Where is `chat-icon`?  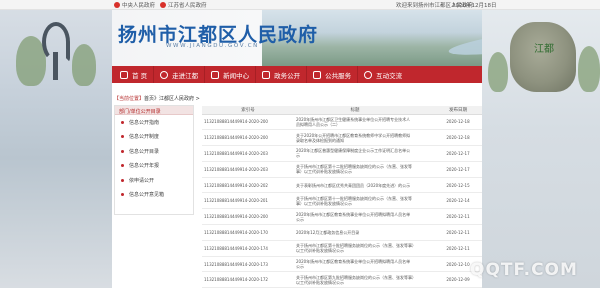 chat-icon is located at coordinates (368, 74).